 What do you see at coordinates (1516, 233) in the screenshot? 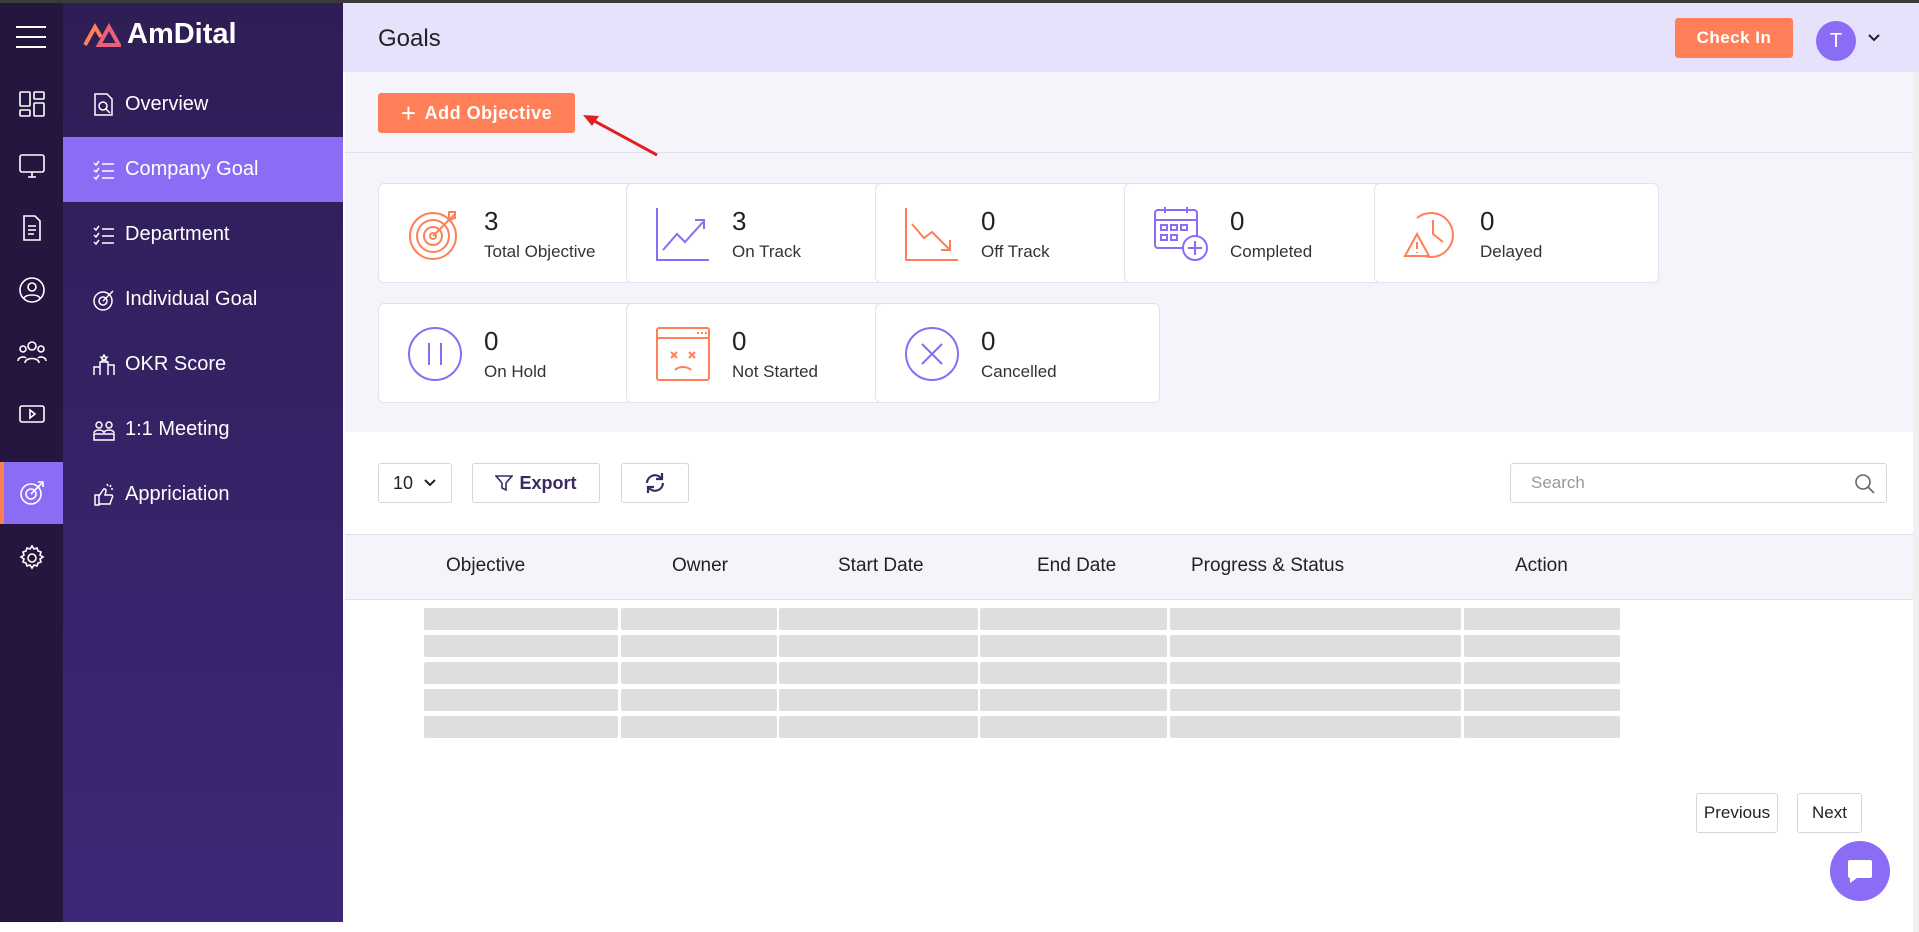
I see `stat-card-delayed: 0 Delayed` at bounding box center [1516, 233].